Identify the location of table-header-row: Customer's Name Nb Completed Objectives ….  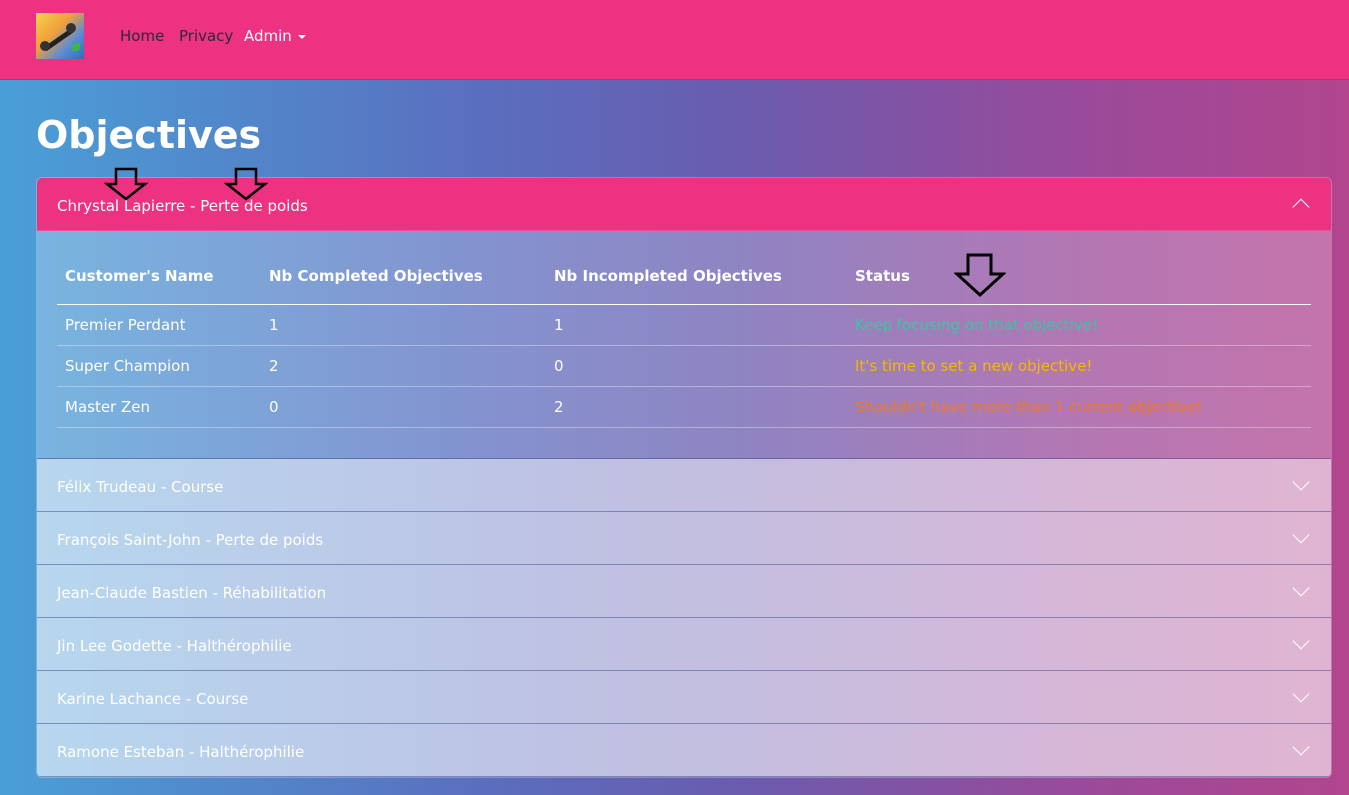
(684, 277).